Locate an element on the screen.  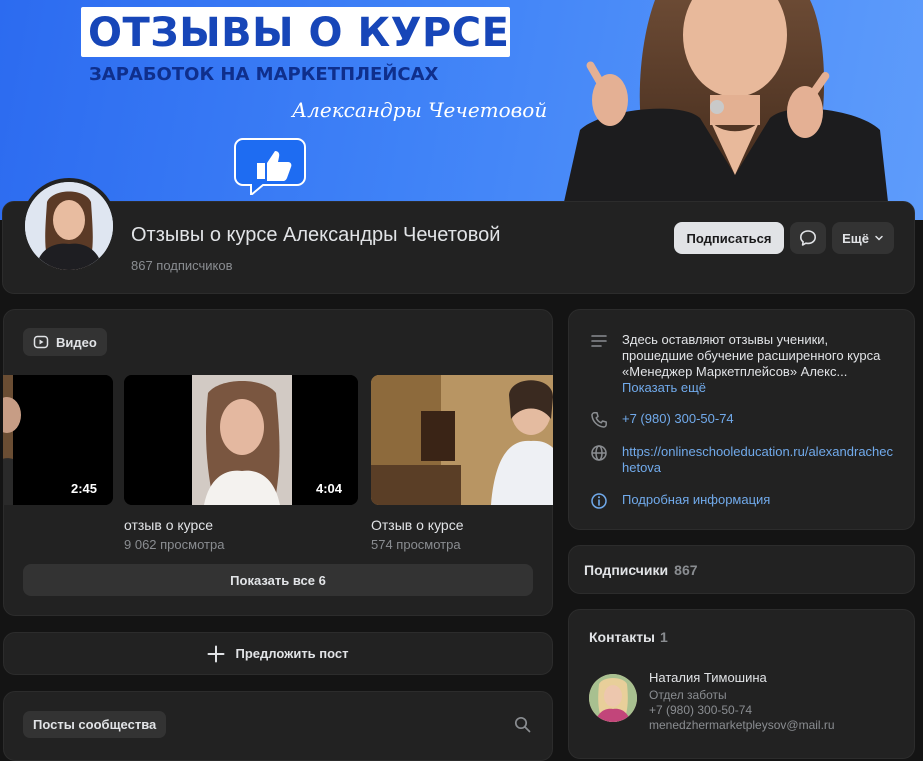
video-icon is located at coordinates (41, 342).